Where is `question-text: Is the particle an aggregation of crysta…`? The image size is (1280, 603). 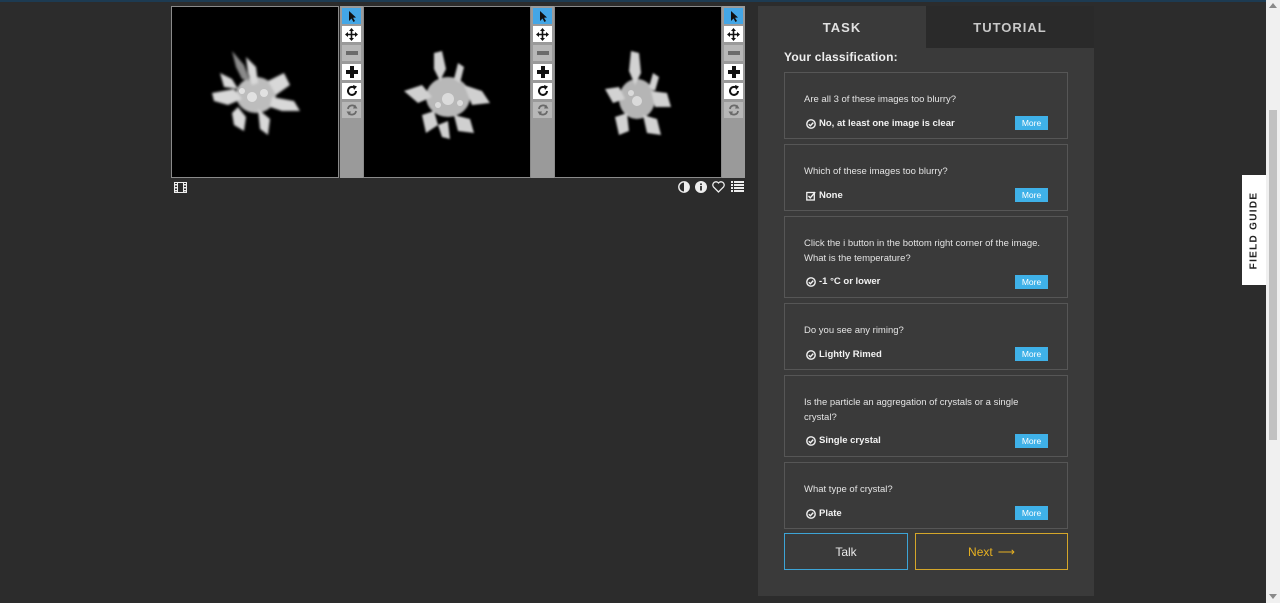 question-text: Is the particle an aggregation of crysta… is located at coordinates (911, 410).